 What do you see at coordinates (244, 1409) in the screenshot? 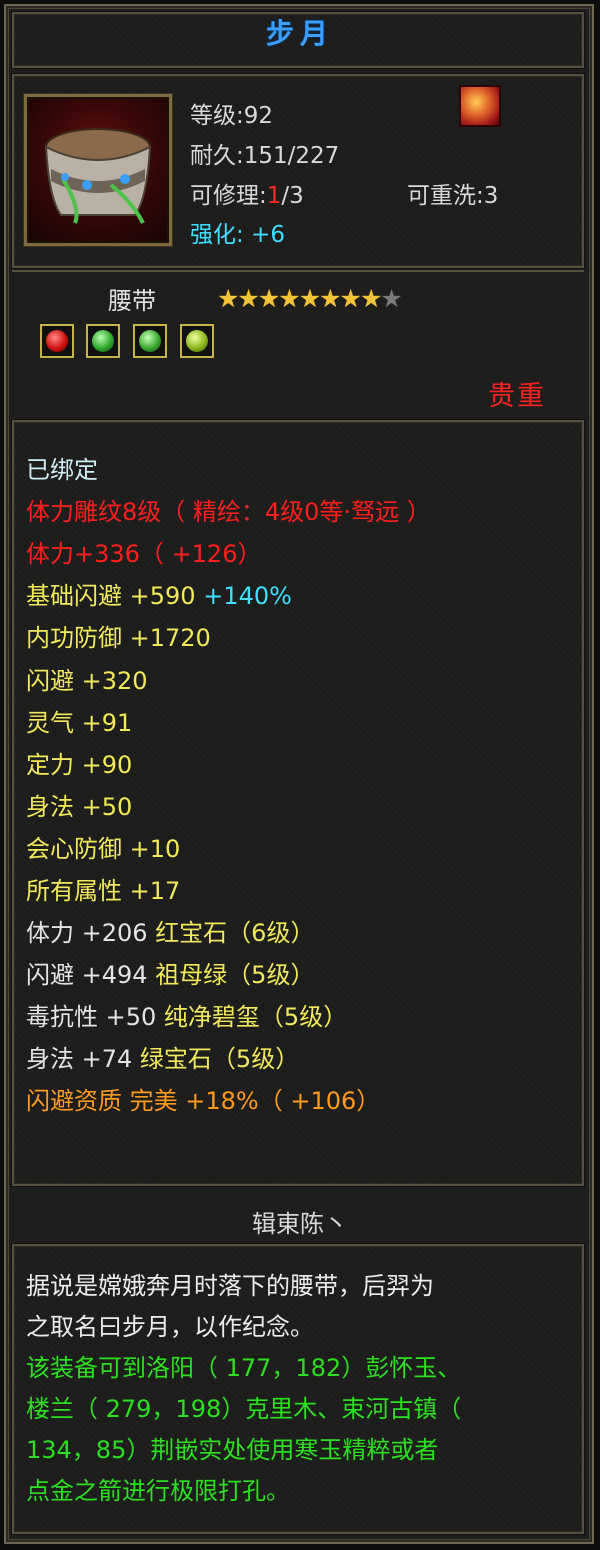
I see `hint-line-2: 楼兰（ 279，198）克里木、束河古镇（` at bounding box center [244, 1409].